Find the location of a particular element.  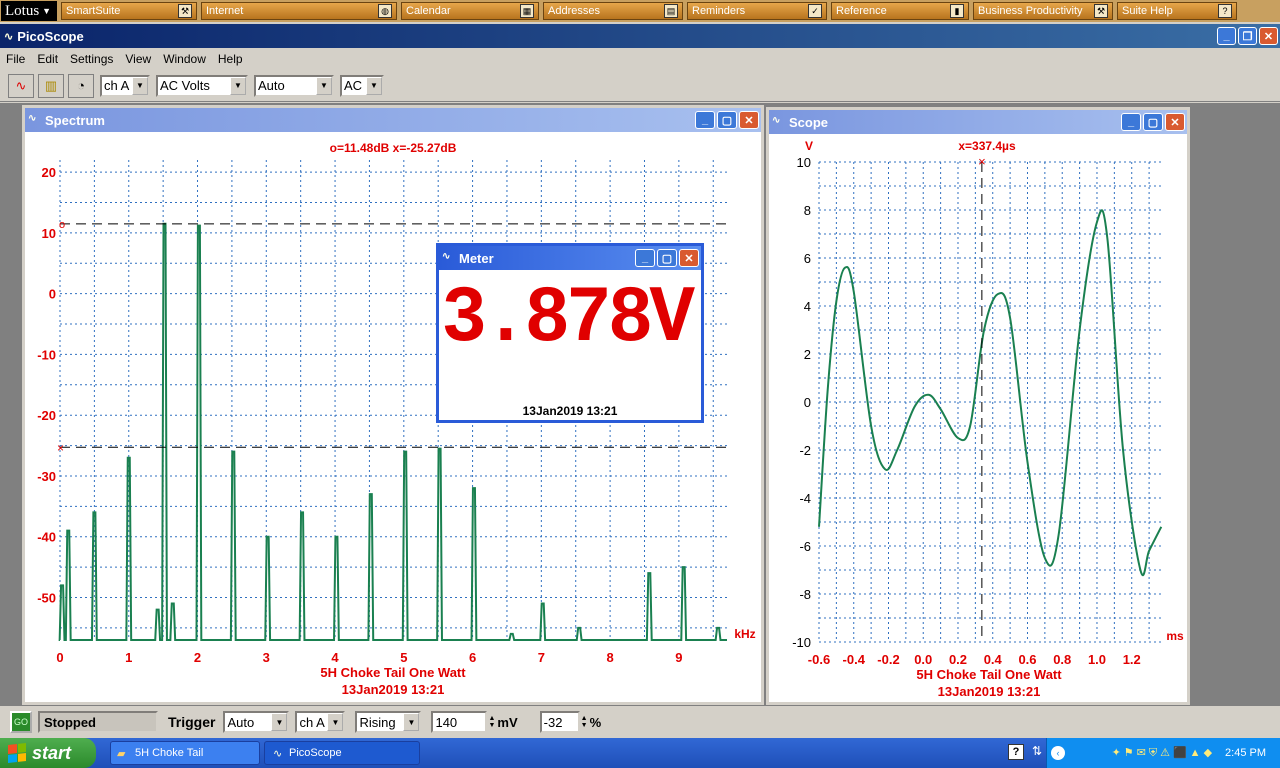

meter-maximize-button: ▢ is located at coordinates (667, 258).